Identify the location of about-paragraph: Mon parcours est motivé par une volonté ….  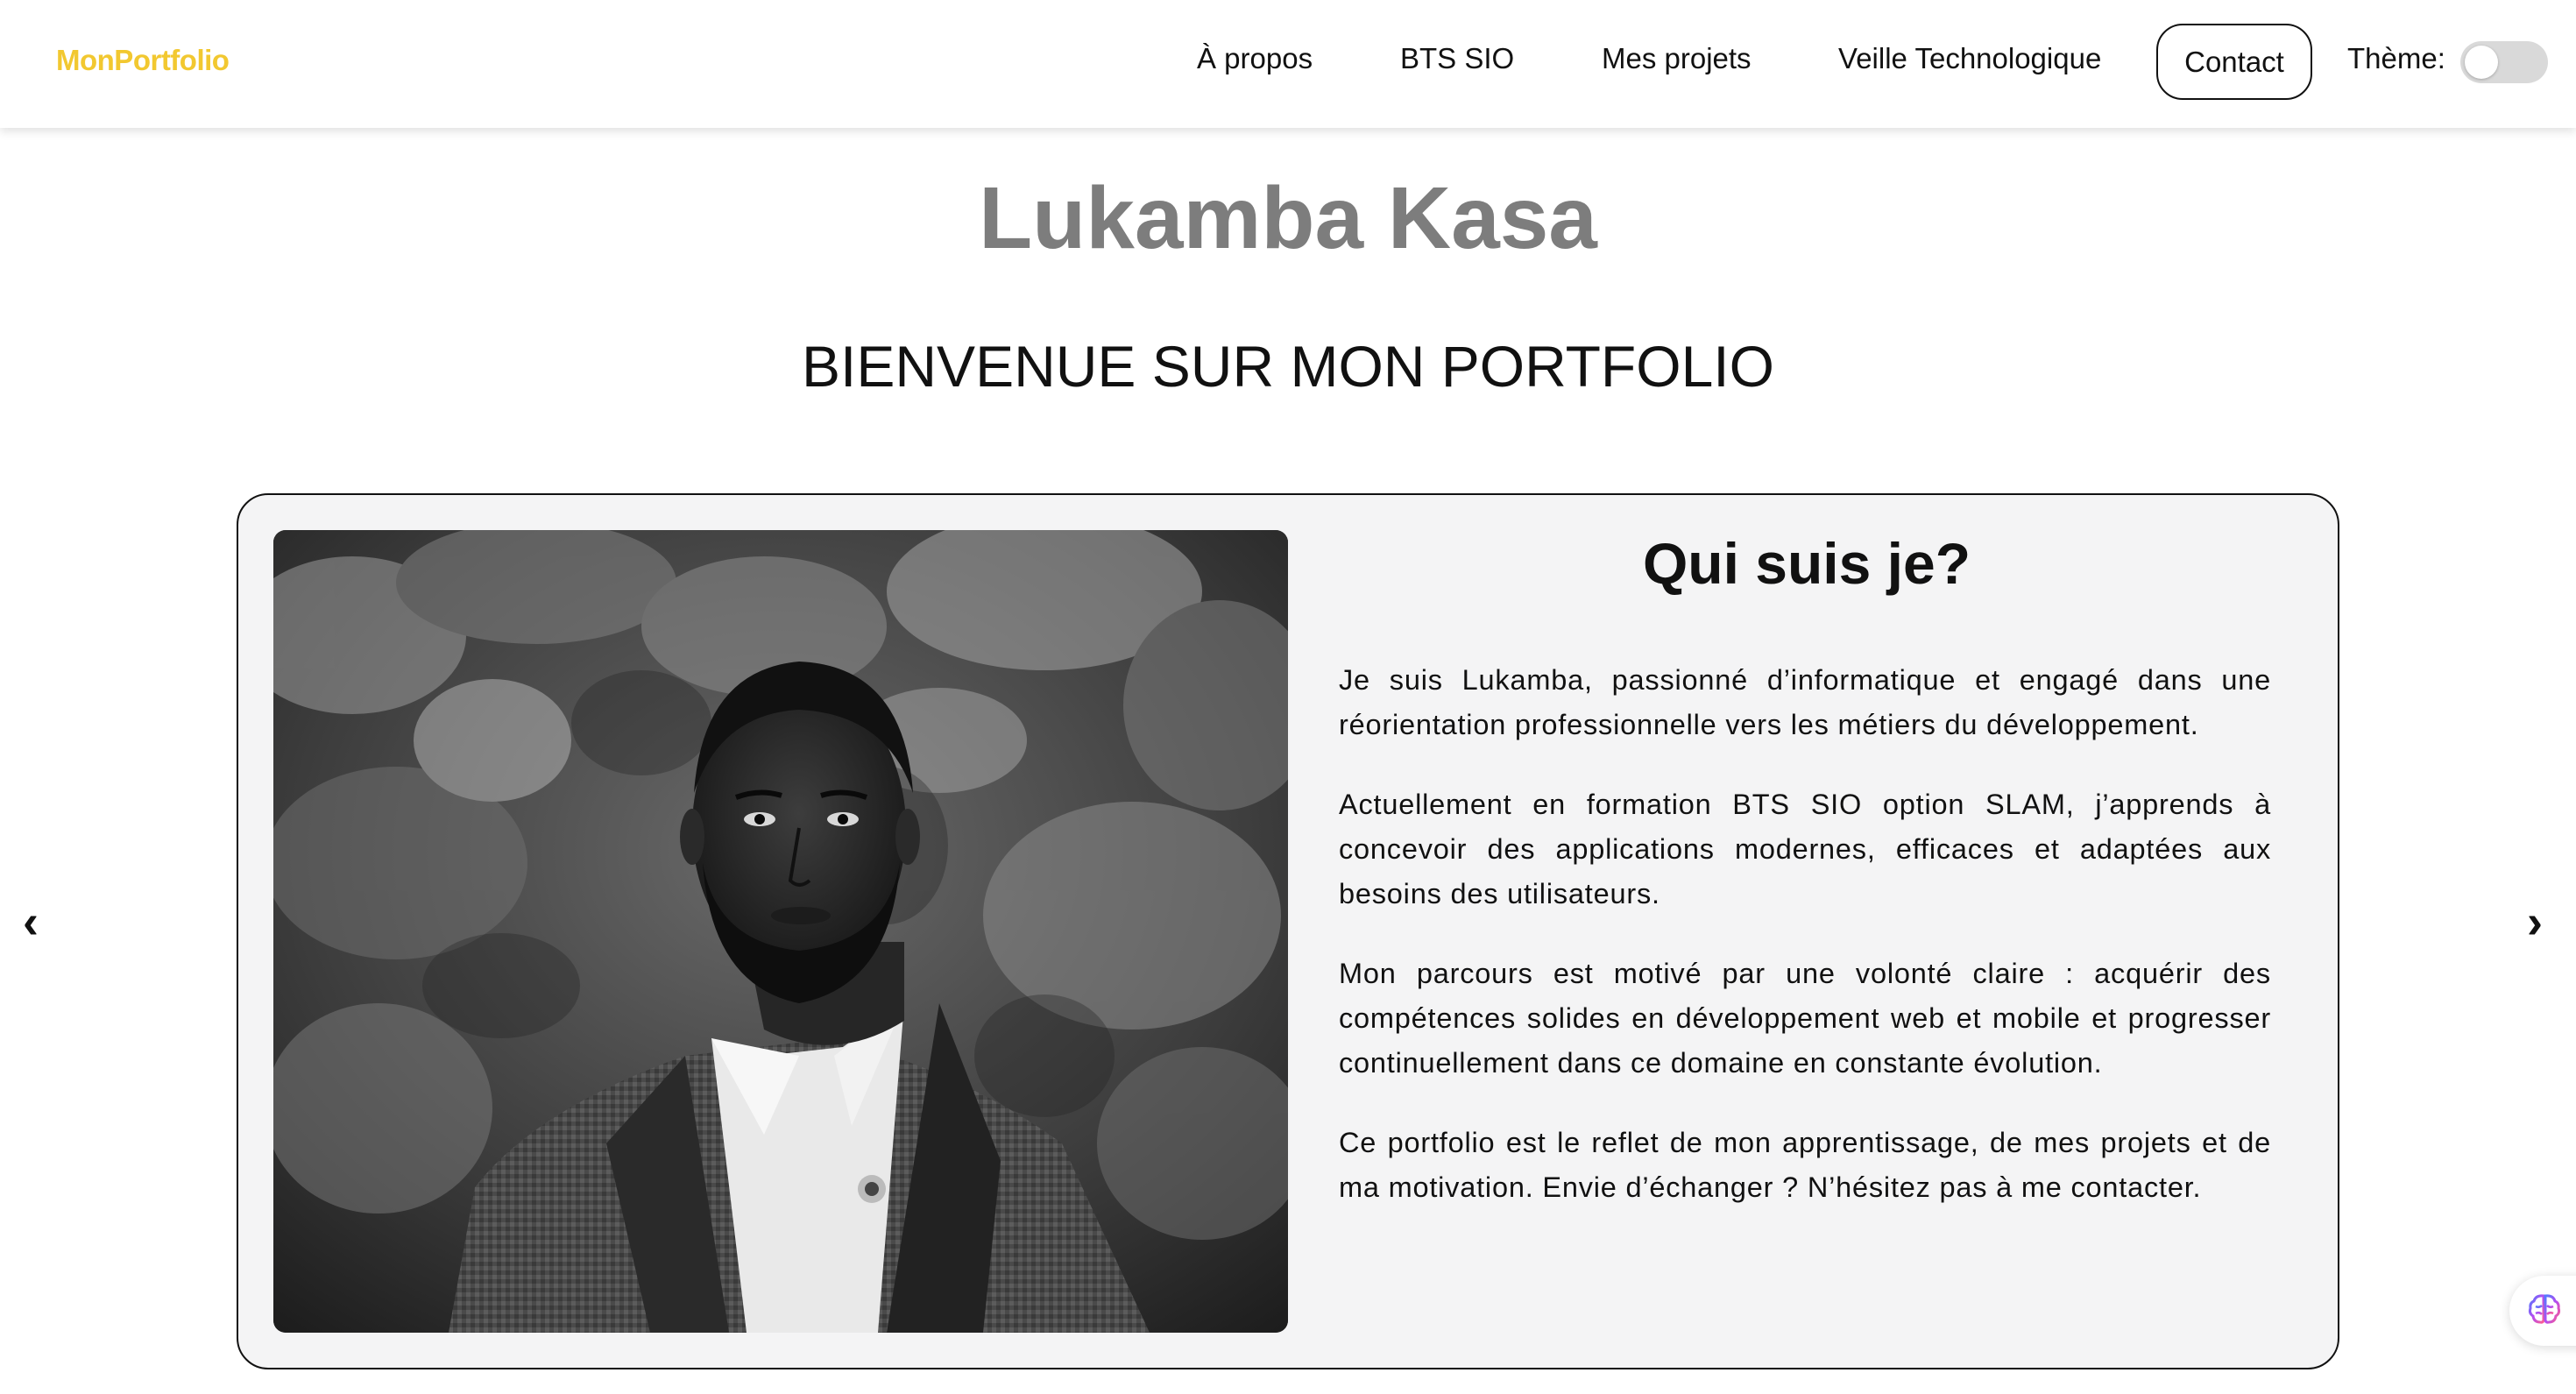
(1805, 1018).